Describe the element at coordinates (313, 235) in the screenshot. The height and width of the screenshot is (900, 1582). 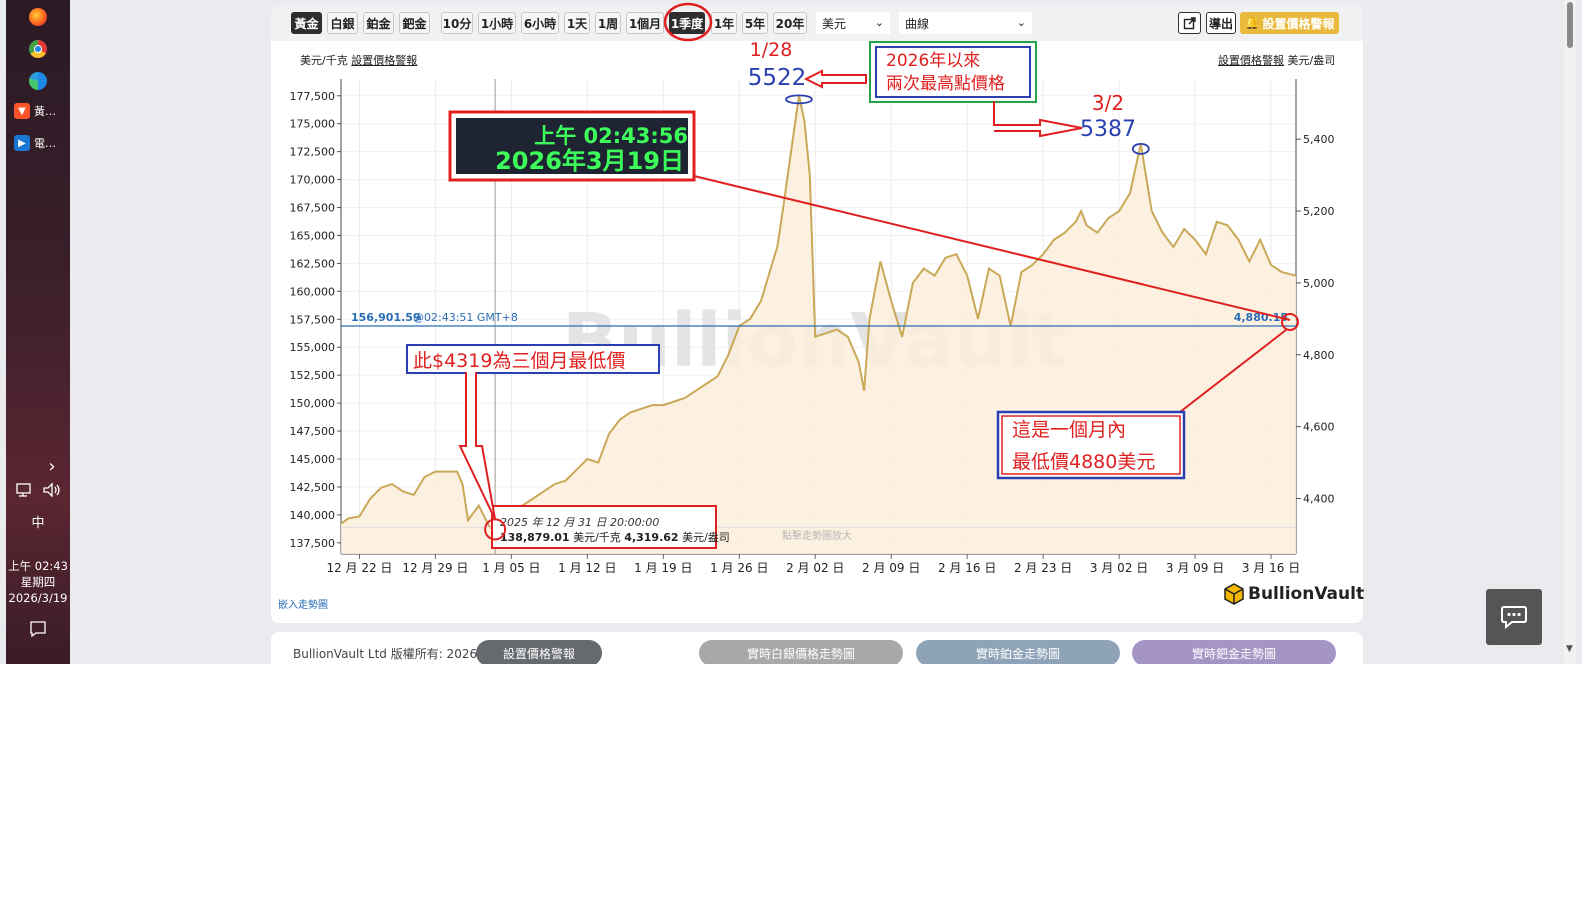
I see `y-left-tick-label: 165,000` at that location.